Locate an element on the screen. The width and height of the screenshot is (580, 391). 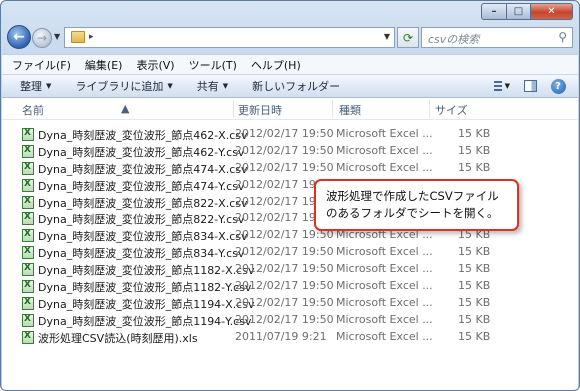
search-input: csvの検索 ⚲ is located at coordinates (497, 37).